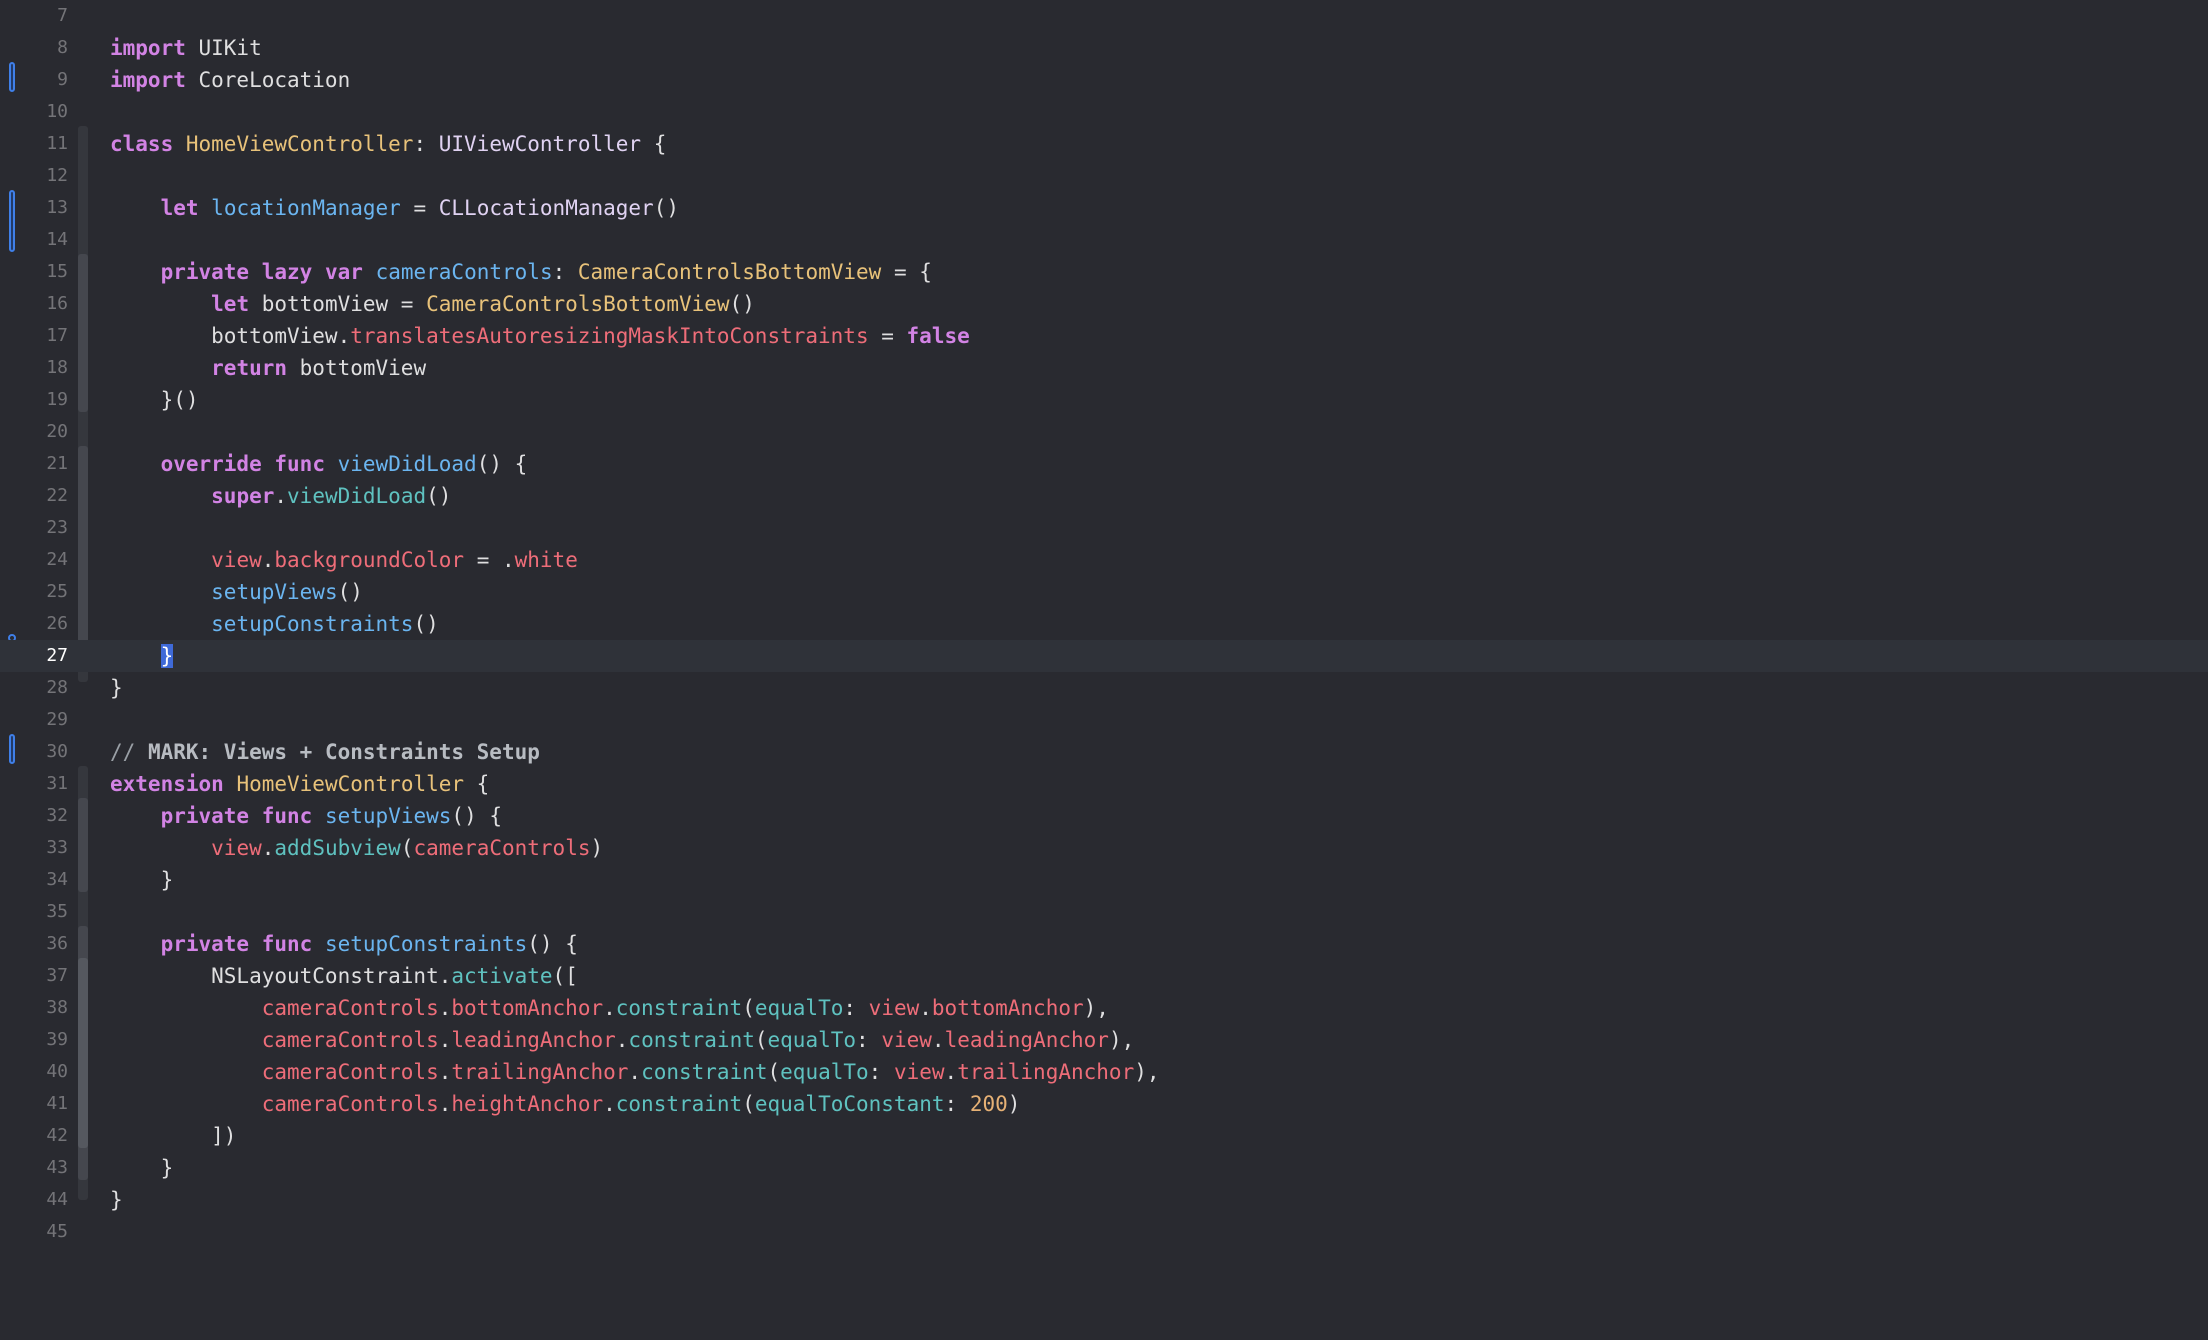  I want to click on code-line: 20, so click(1104, 432).